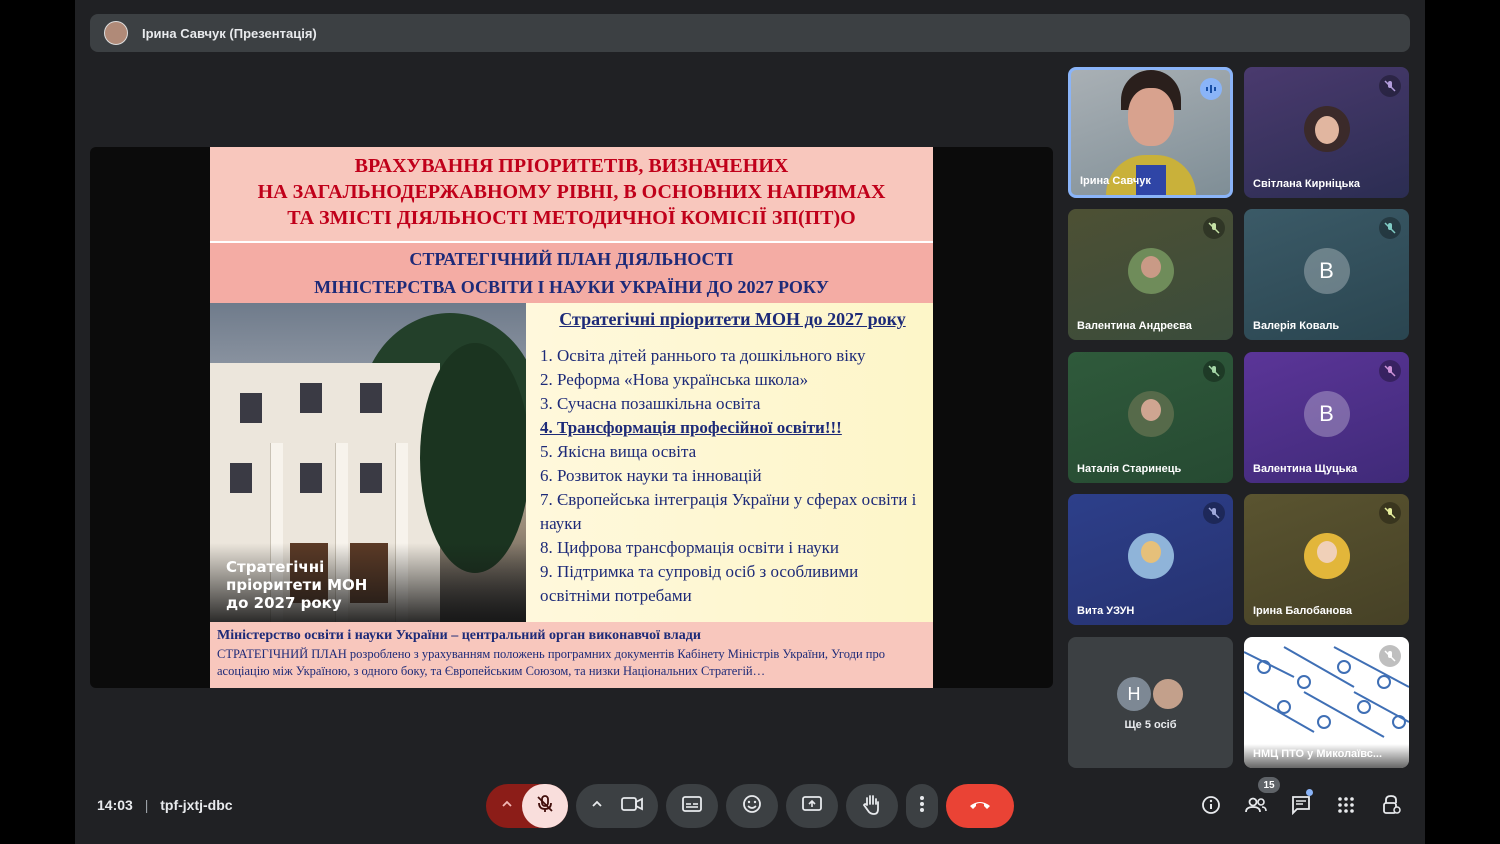  I want to click on participant-tile: Ірина Балобанова, so click(1326, 559).